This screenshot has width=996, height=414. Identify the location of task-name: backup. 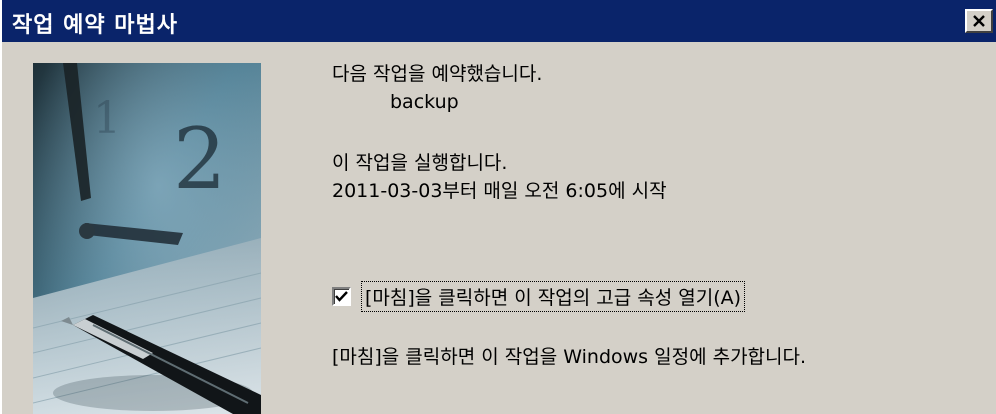
(424, 102).